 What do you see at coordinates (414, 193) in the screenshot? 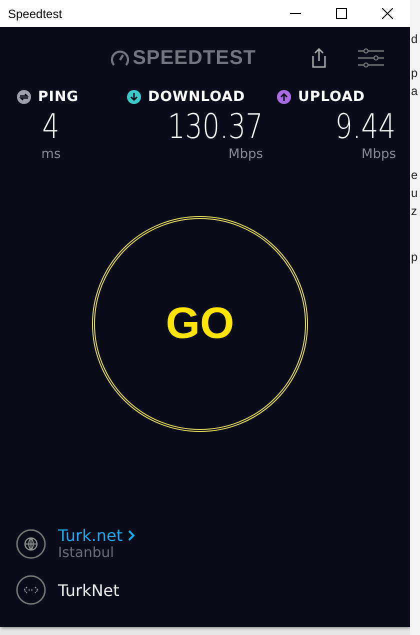
I see `background-text: u` at bounding box center [414, 193].